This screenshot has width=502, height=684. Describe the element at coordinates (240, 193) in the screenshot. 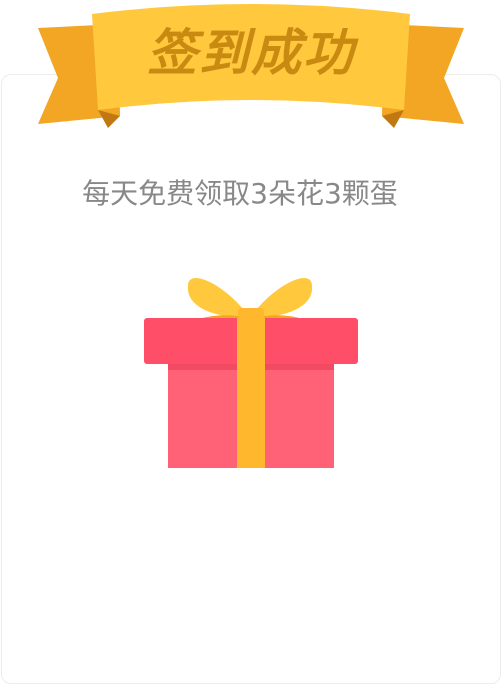

I see `reward-message: 每天免费领取3朵花3颗蛋` at that location.